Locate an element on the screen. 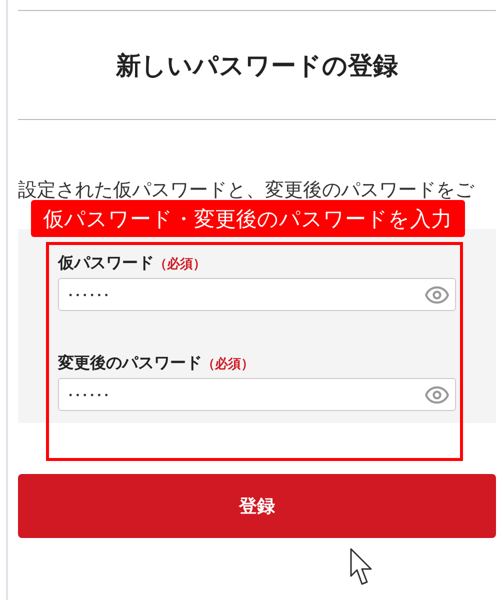 This screenshot has height=600, width=500. description-text: 設定された仮パスワードと、変更後のパスワードをご is located at coordinates (247, 190).